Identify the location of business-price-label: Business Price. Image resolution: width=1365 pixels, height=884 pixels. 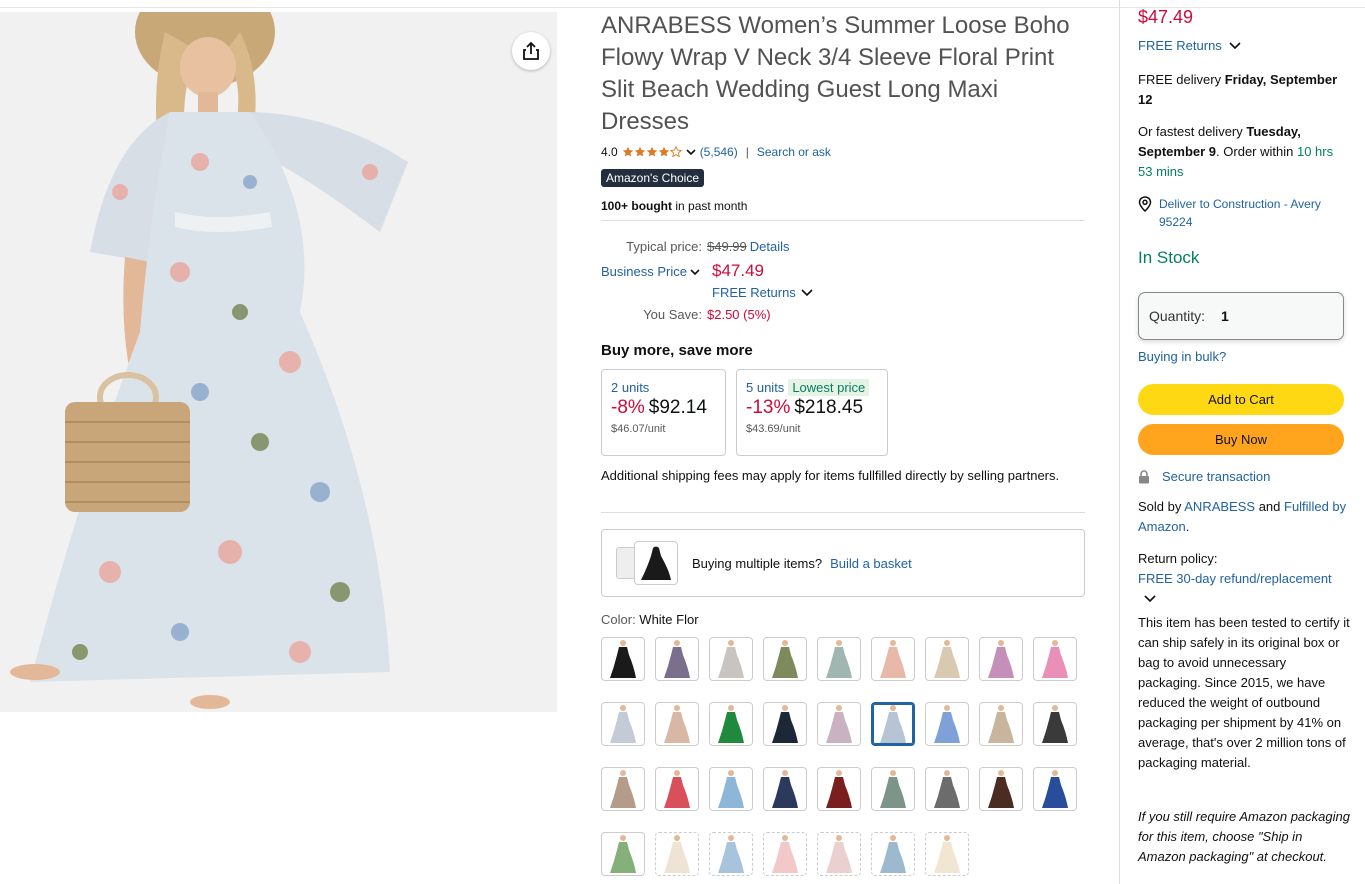
(644, 271).